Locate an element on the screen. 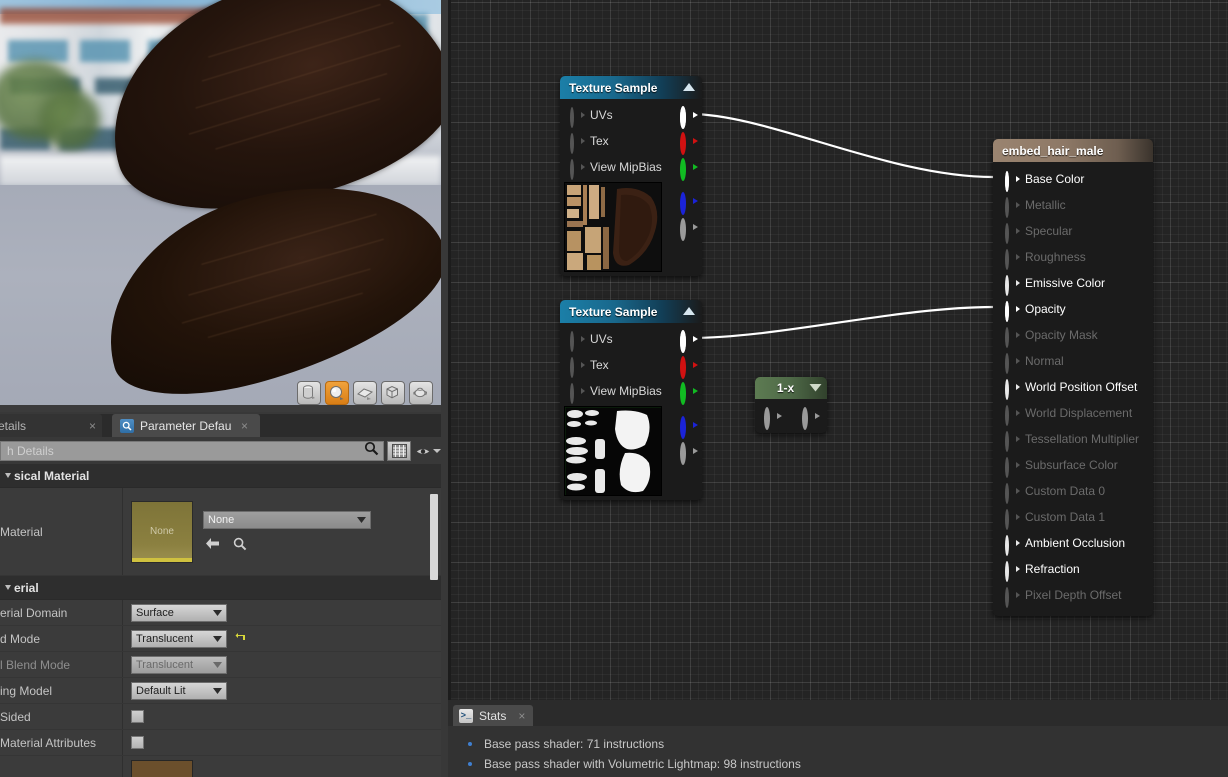  plane-primitive-button is located at coordinates (365, 393).